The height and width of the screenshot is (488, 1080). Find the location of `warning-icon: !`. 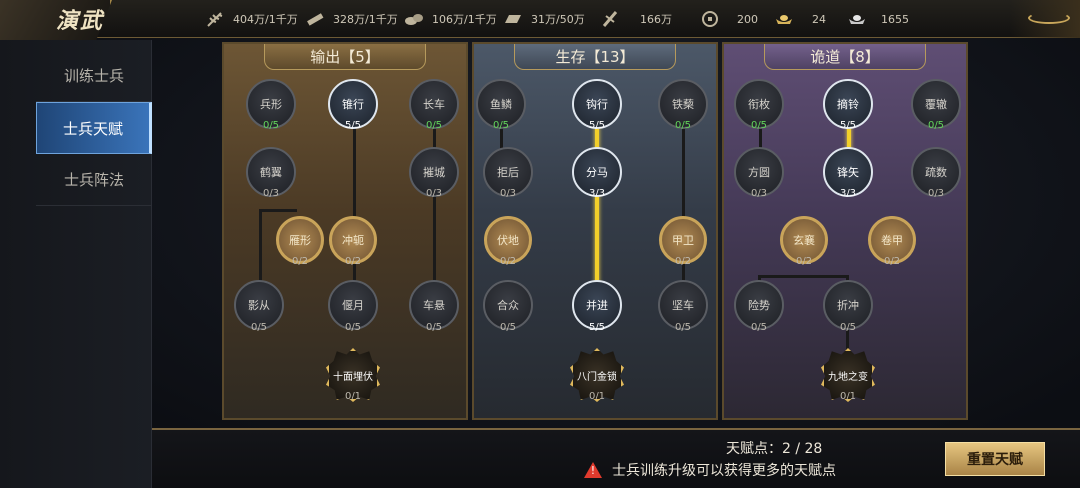

warning-icon: ! is located at coordinates (593, 470).